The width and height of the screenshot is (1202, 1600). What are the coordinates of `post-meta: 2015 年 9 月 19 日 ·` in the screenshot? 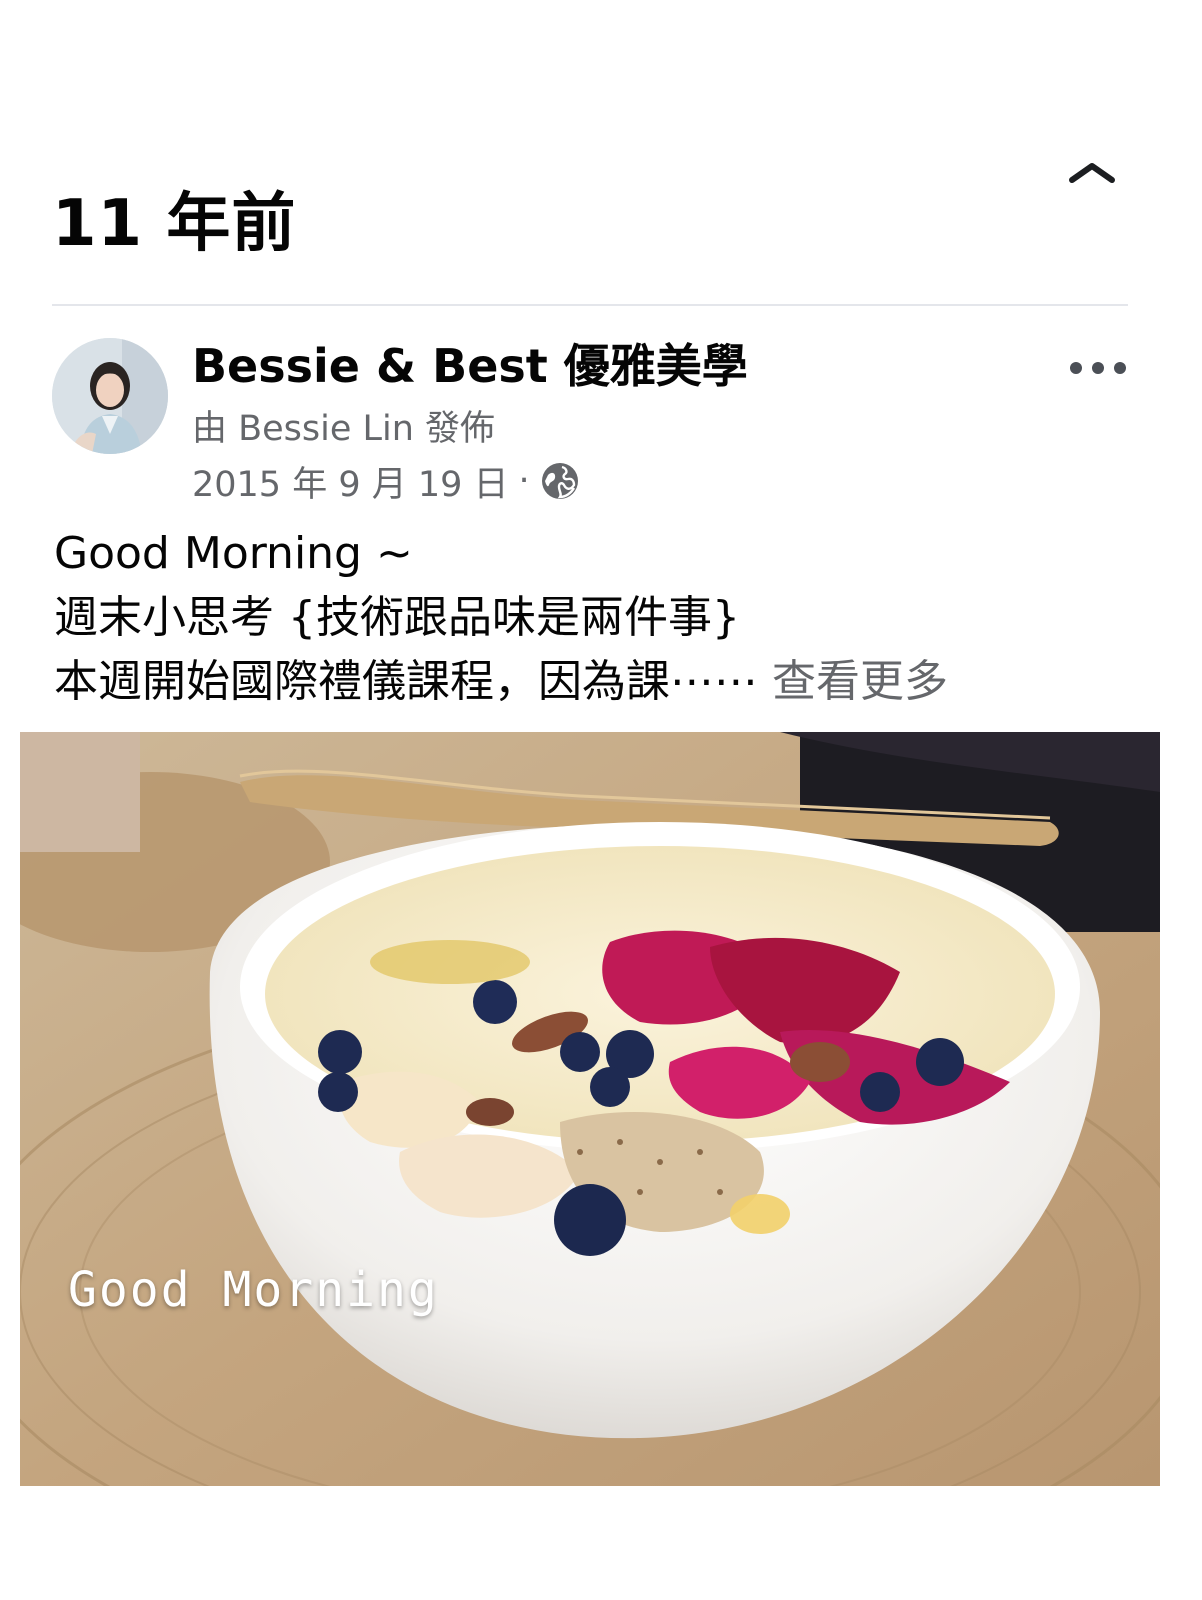 It's located at (386, 481).